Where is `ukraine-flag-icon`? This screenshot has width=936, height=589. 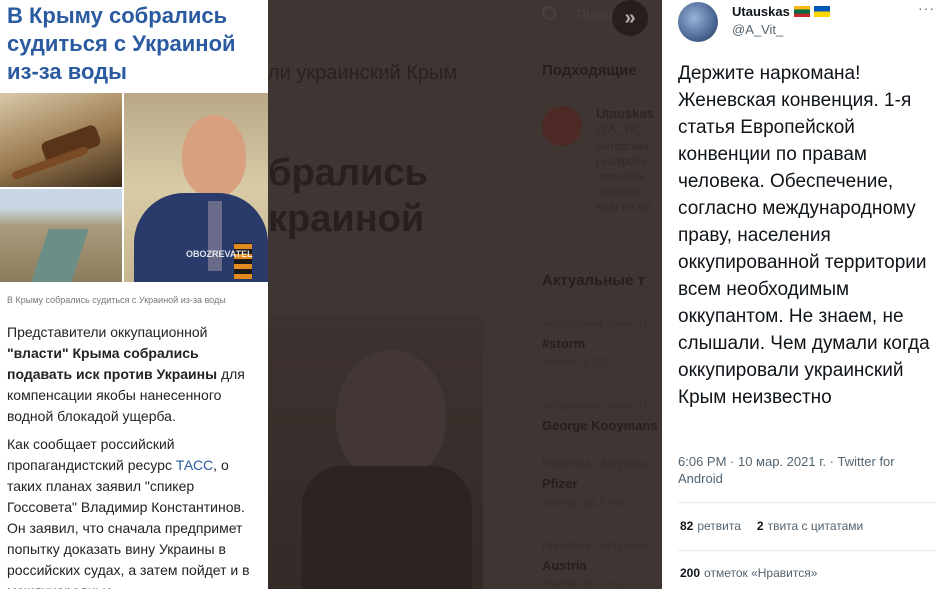
ukraine-flag-icon is located at coordinates (821, 11).